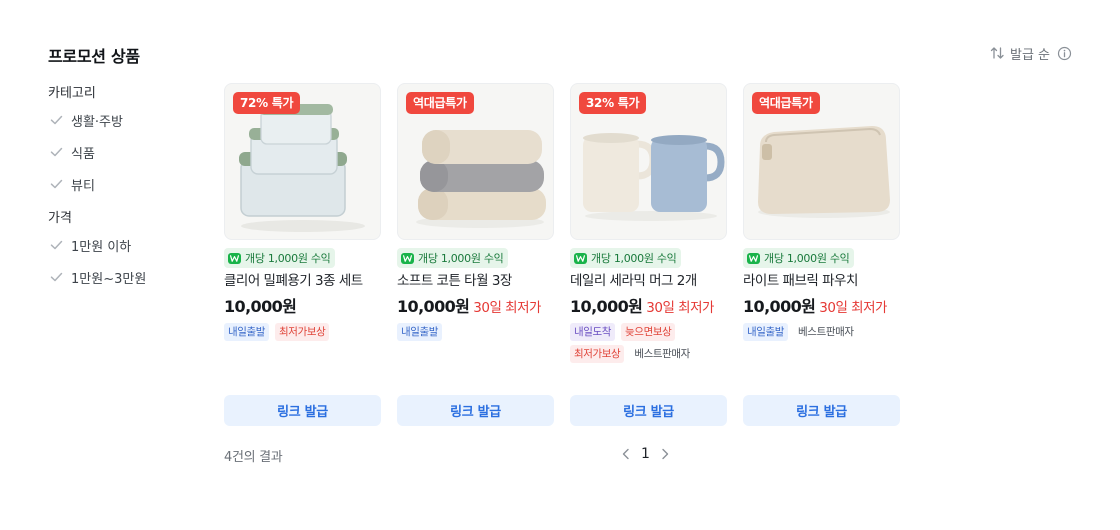  I want to click on filter-item-label: 생활·주방, so click(97, 122).